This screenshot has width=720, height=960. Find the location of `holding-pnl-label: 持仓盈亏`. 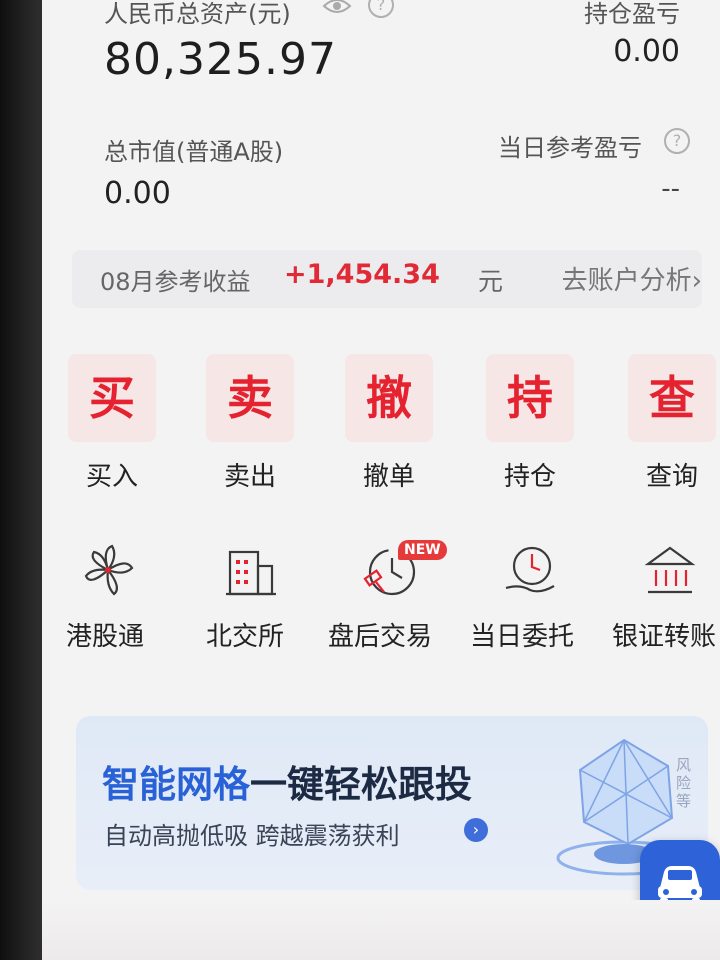

holding-pnl-label: 持仓盈亏 is located at coordinates (632, 14).